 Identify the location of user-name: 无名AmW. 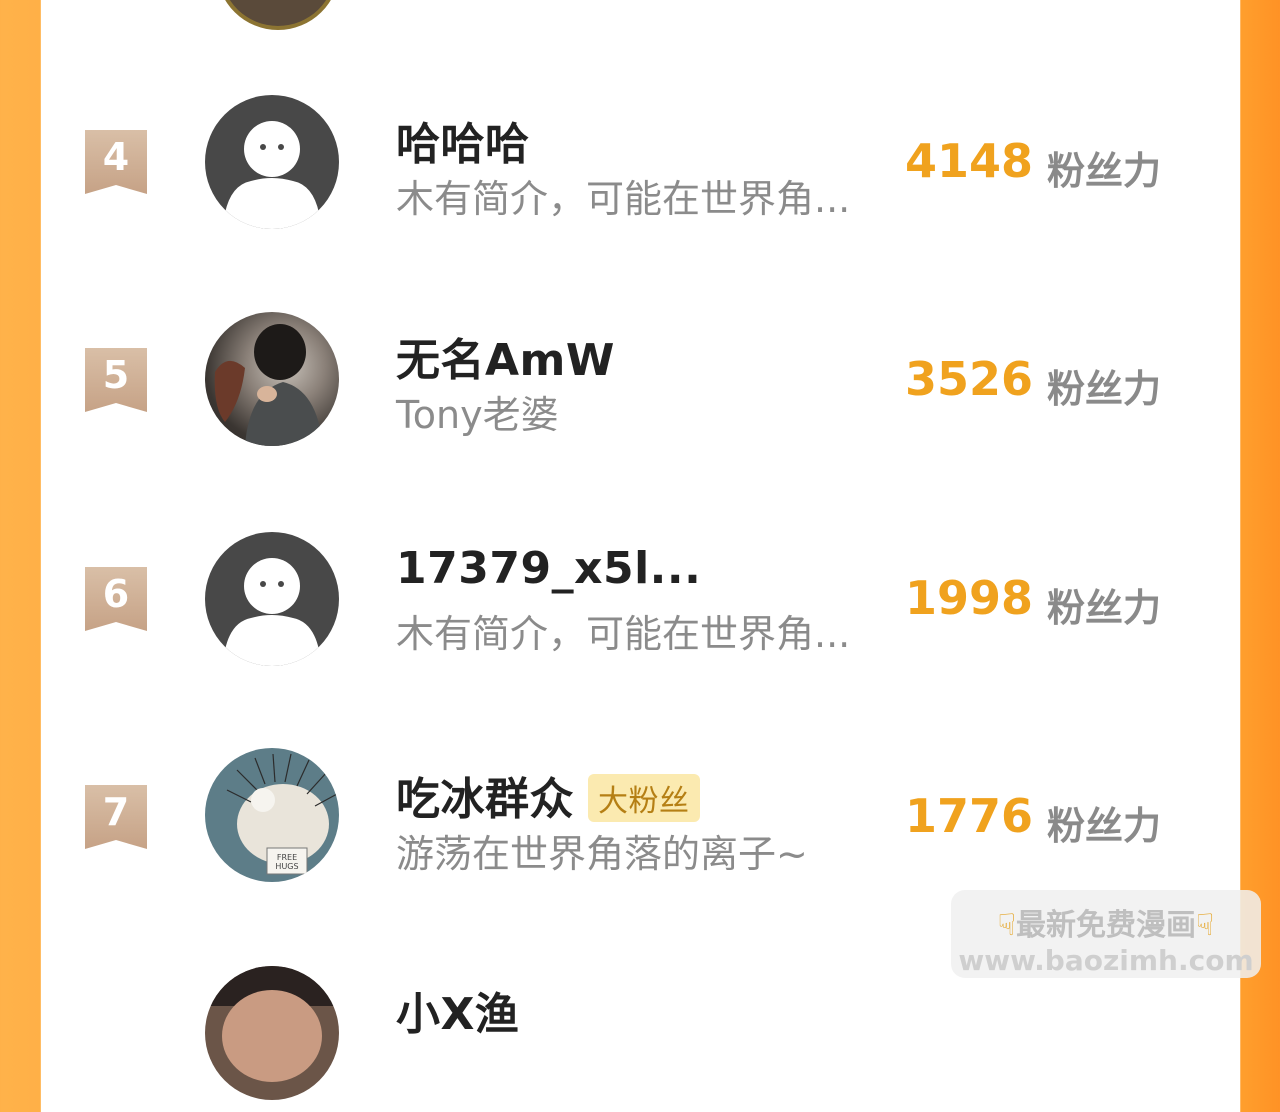
(505, 356).